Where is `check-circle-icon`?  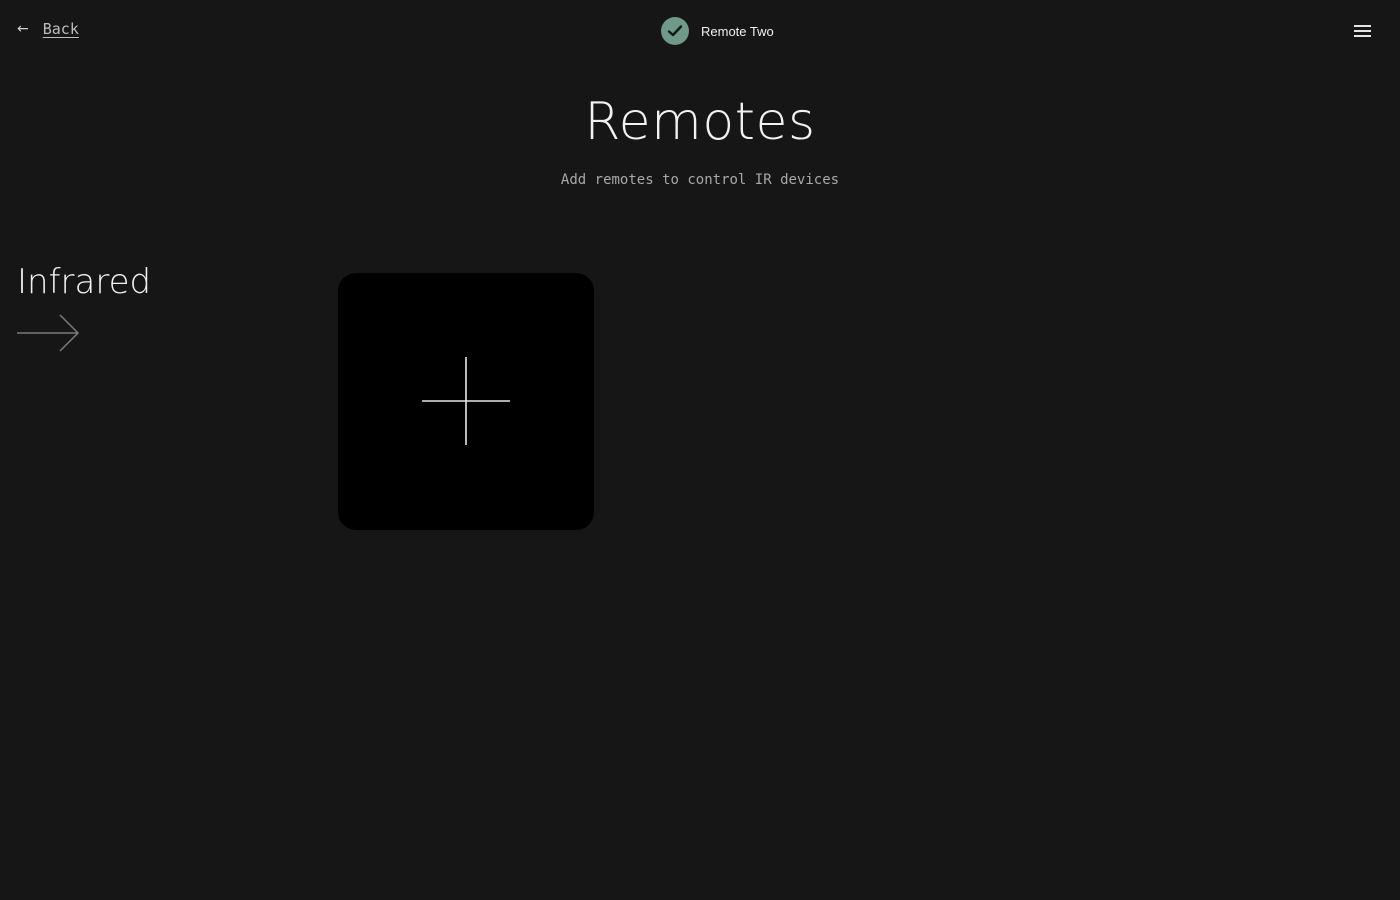
check-circle-icon is located at coordinates (675, 31).